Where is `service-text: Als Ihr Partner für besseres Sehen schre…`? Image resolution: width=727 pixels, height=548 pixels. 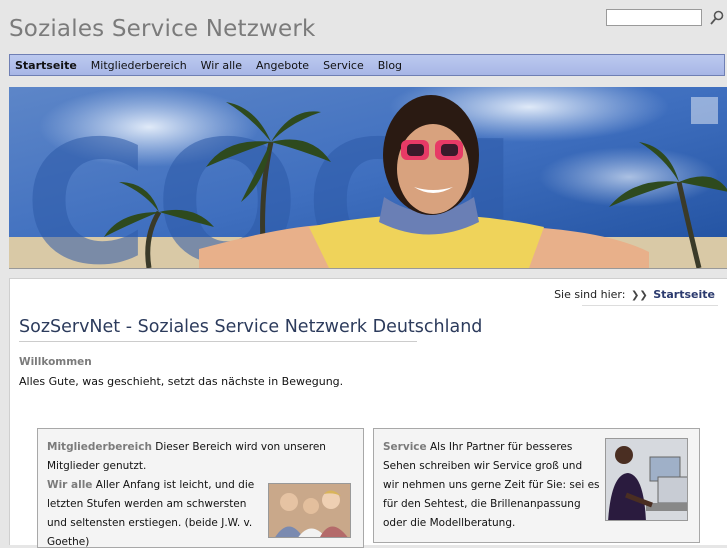 service-text: Als Ihr Partner für besseres Sehen schre… is located at coordinates (491, 485).